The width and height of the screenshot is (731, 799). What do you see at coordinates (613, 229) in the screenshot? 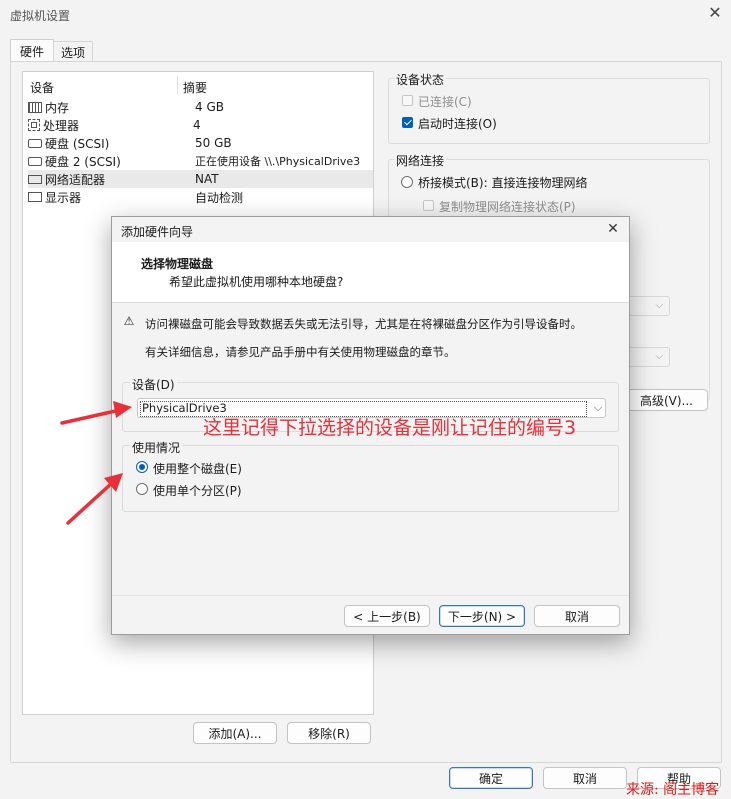
I see `wizard-close-icon: ✕` at bounding box center [613, 229].